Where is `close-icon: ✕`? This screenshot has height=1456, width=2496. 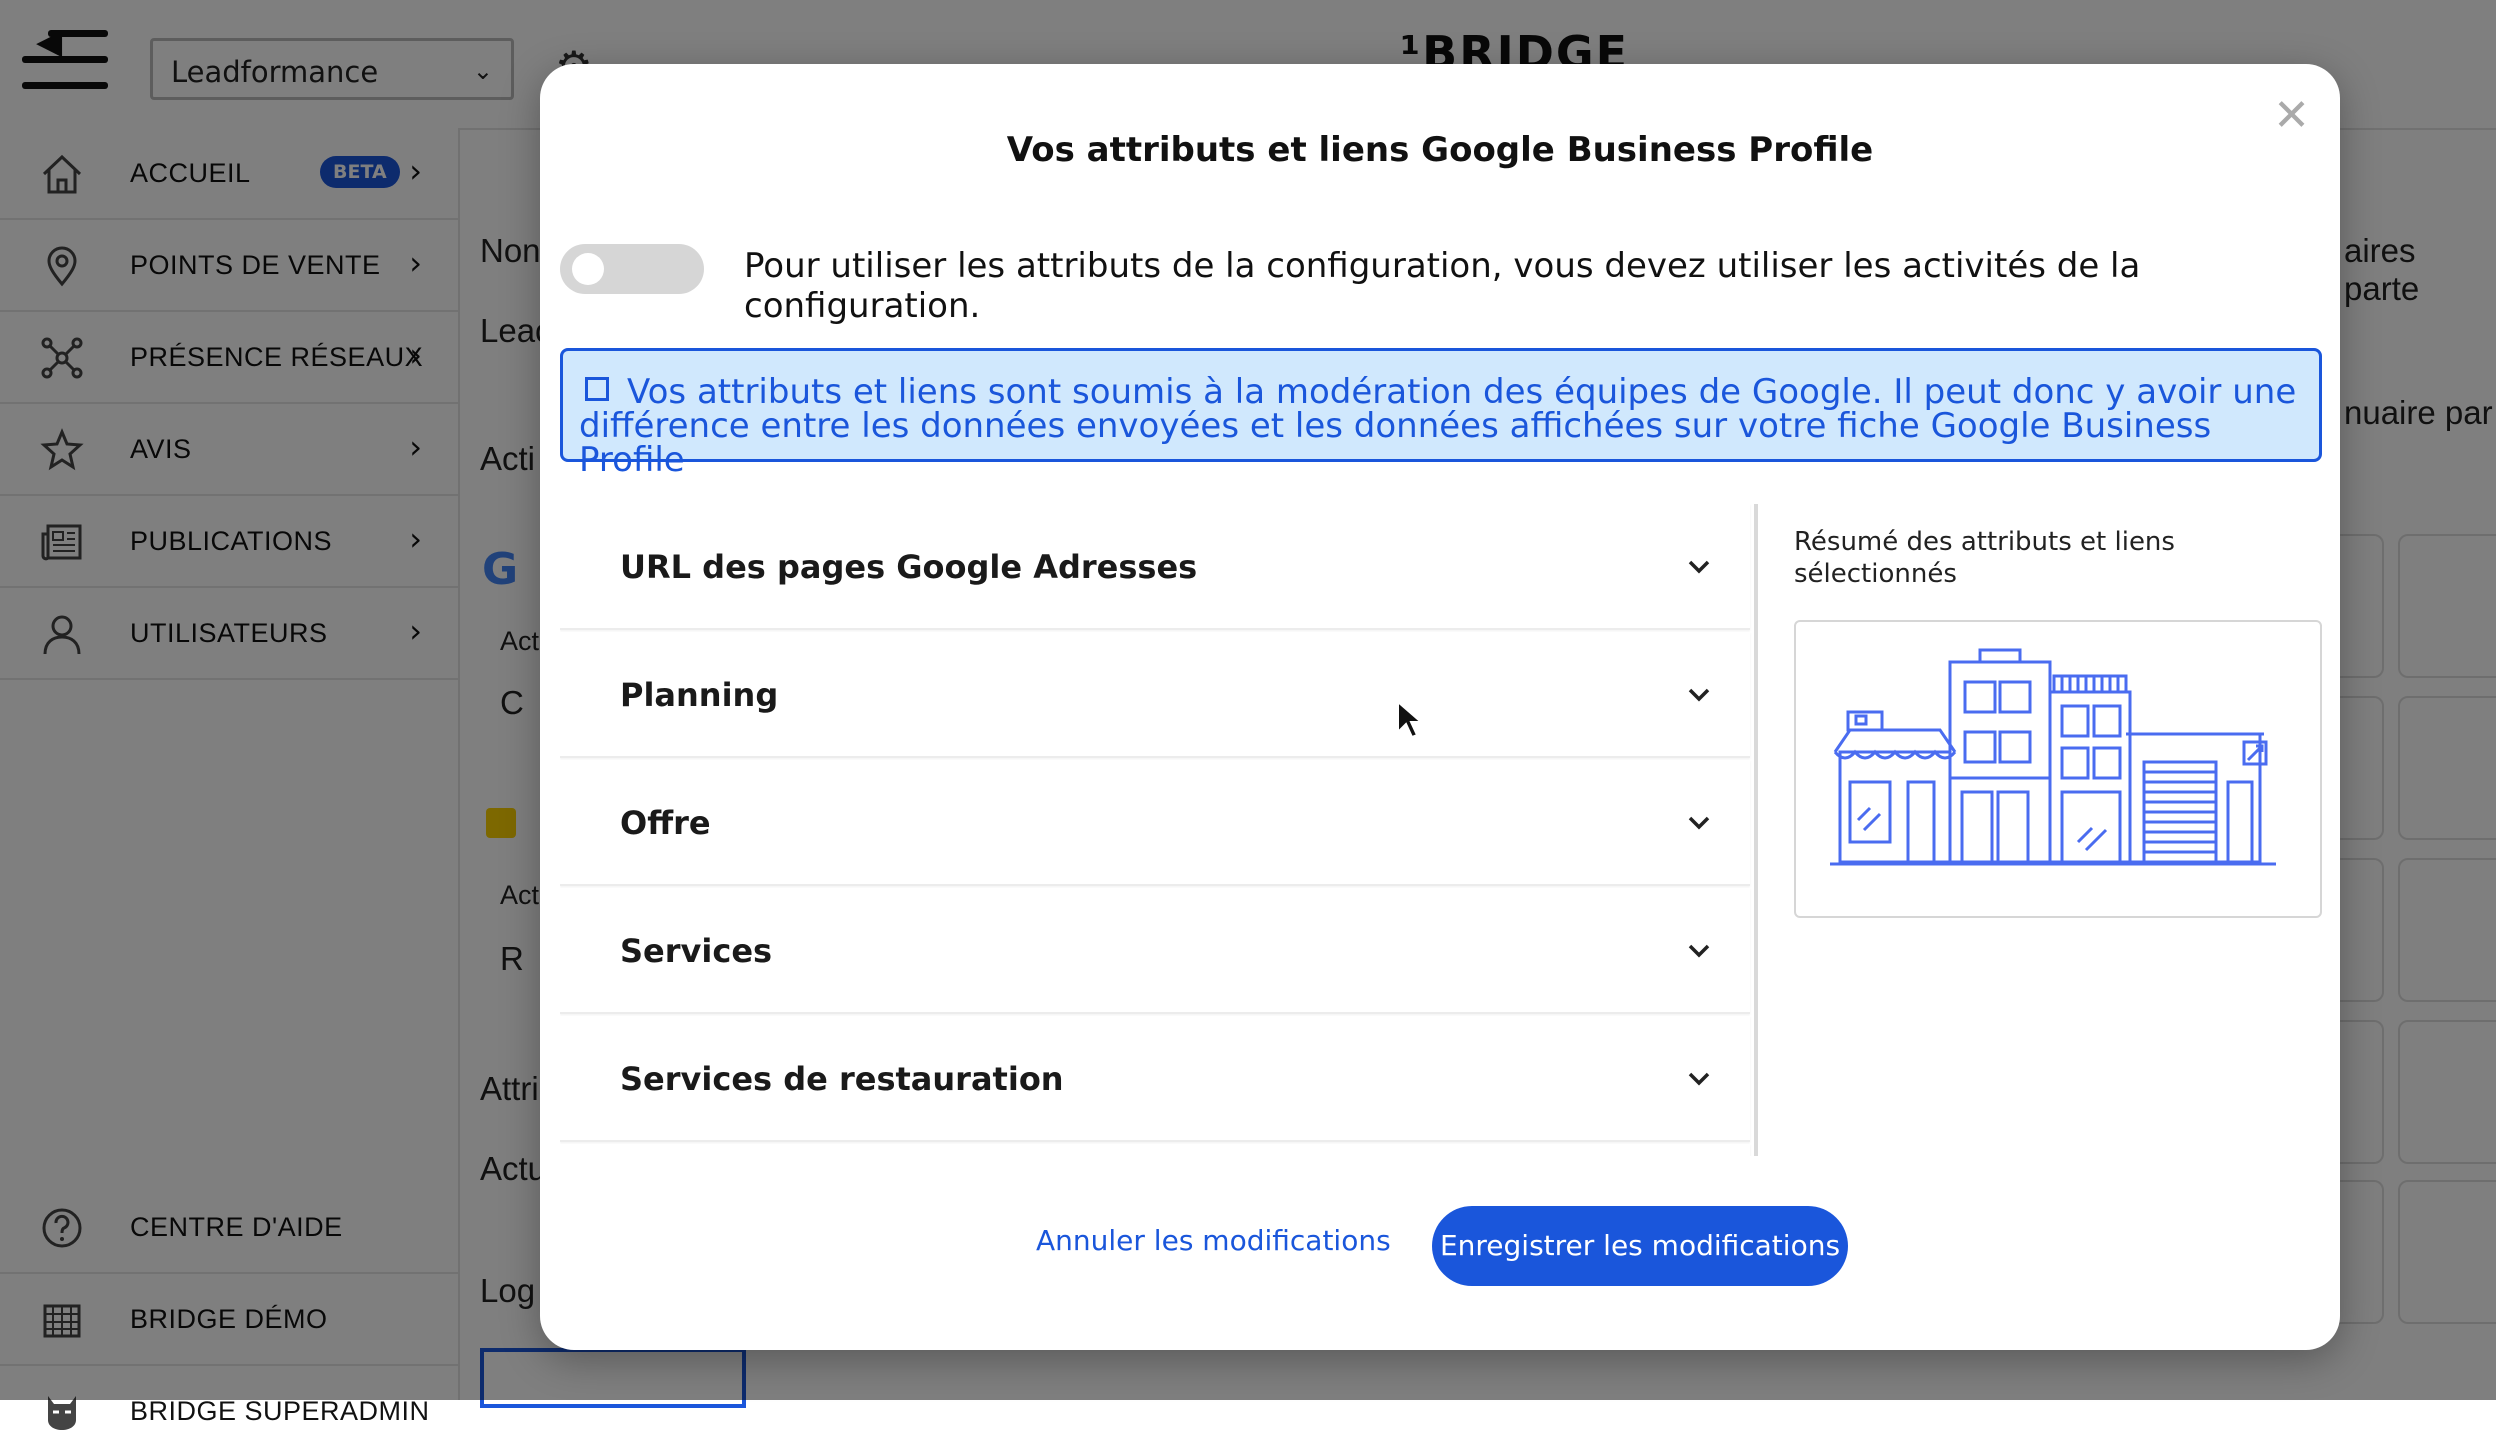 close-icon: ✕ is located at coordinates (2291, 116).